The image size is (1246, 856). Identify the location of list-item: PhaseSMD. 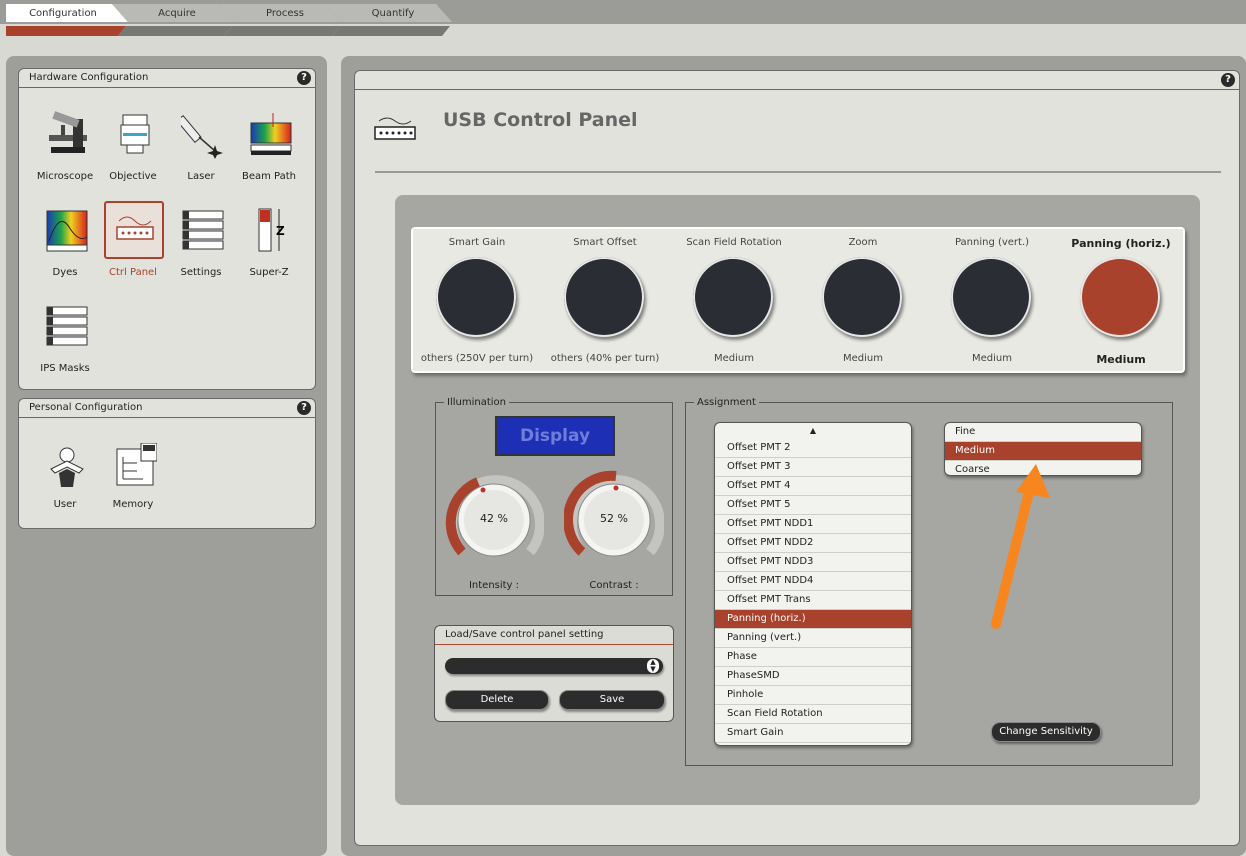
(813, 676).